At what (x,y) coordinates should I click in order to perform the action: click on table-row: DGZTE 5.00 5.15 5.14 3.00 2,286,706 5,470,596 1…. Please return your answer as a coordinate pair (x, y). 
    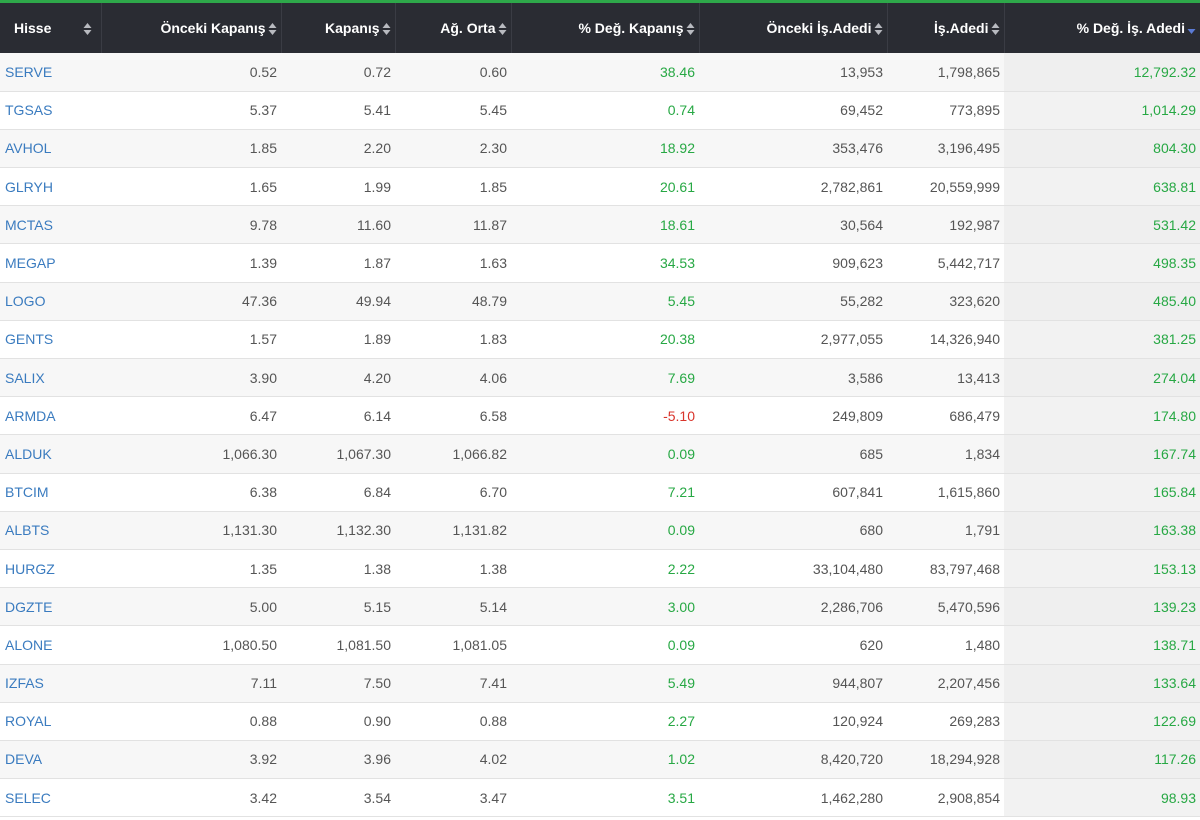
    Looking at the image, I should click on (600, 606).